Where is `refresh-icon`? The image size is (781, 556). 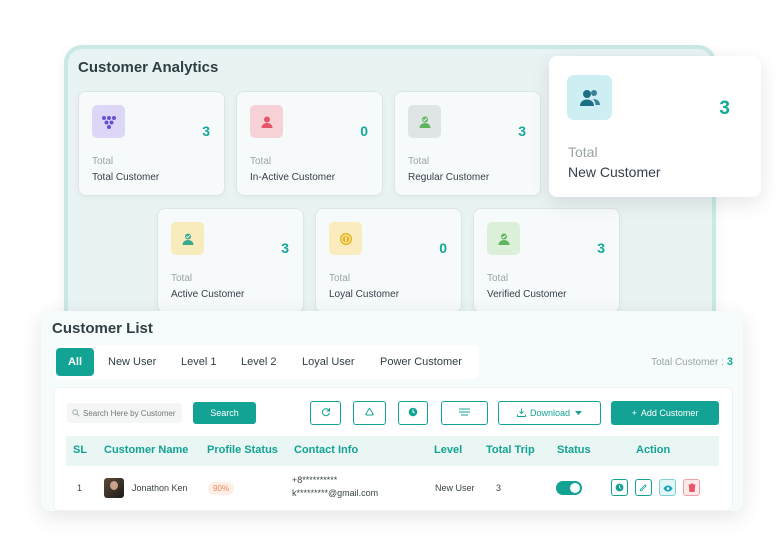
refresh-icon is located at coordinates (326, 413).